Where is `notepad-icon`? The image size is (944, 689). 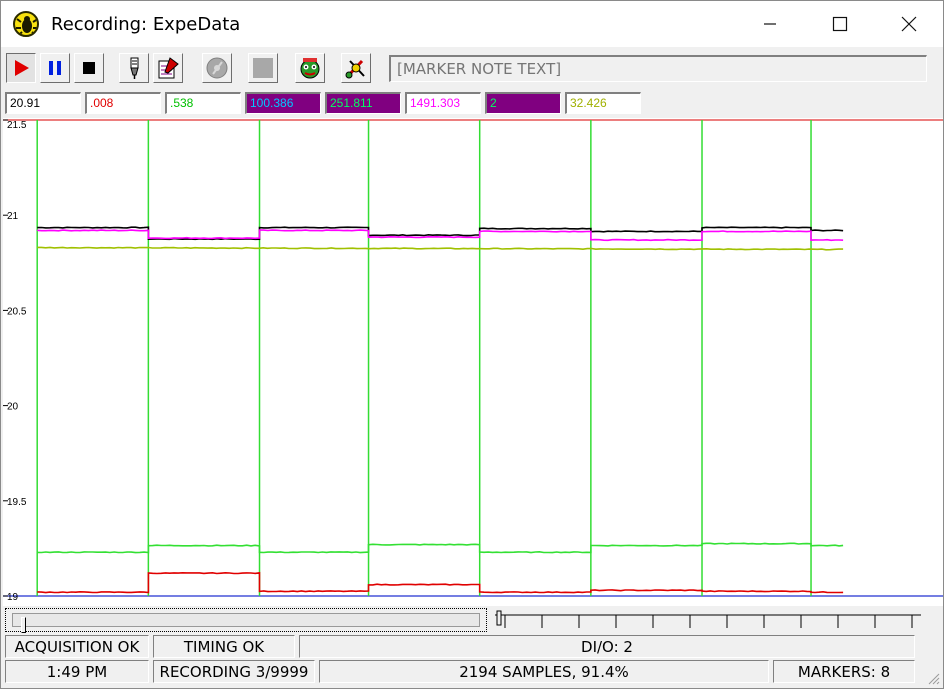 notepad-icon is located at coordinates (168, 68).